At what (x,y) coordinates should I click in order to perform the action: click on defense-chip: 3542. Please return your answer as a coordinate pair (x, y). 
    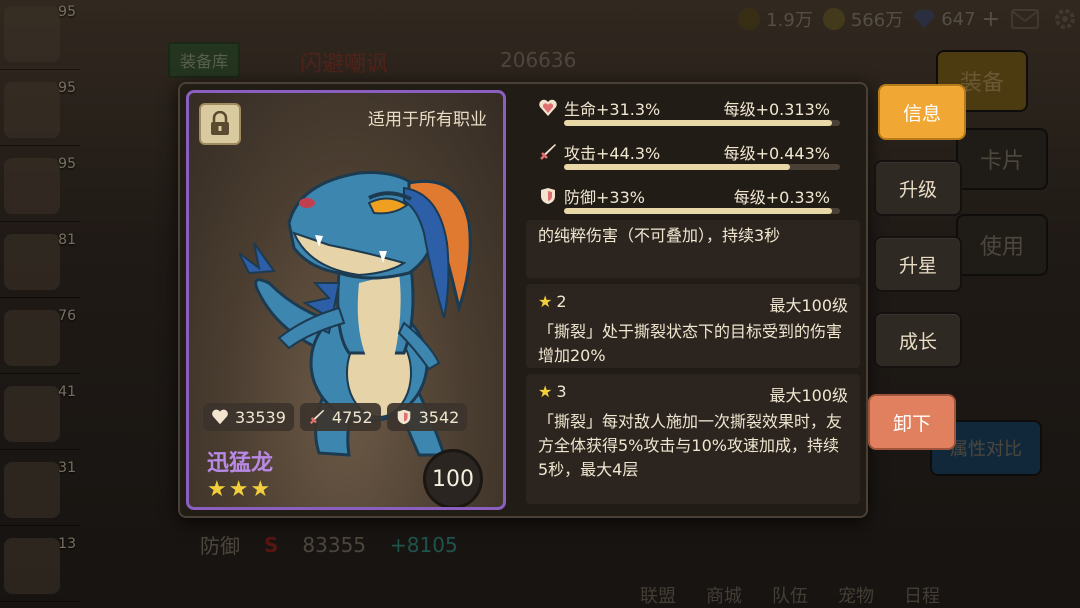
    Looking at the image, I should click on (427, 417).